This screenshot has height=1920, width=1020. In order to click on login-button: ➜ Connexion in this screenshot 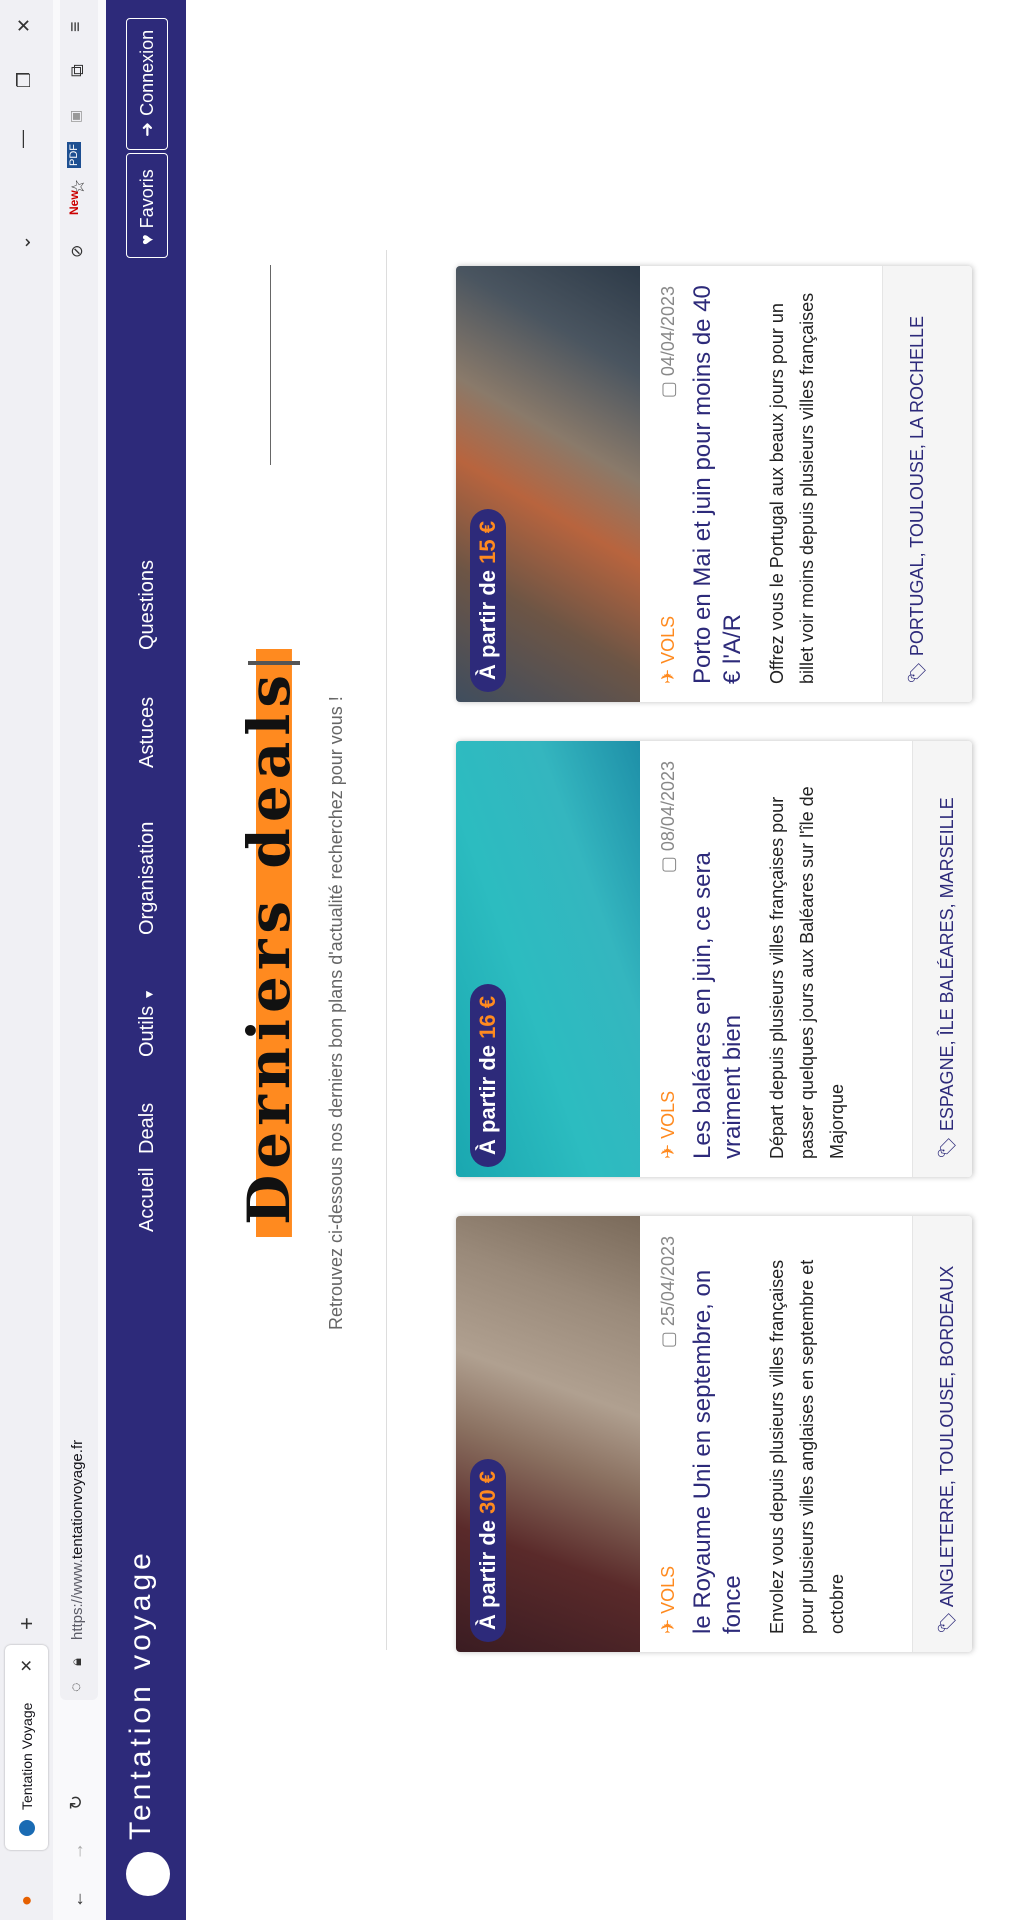, I will do `click(147, 84)`.